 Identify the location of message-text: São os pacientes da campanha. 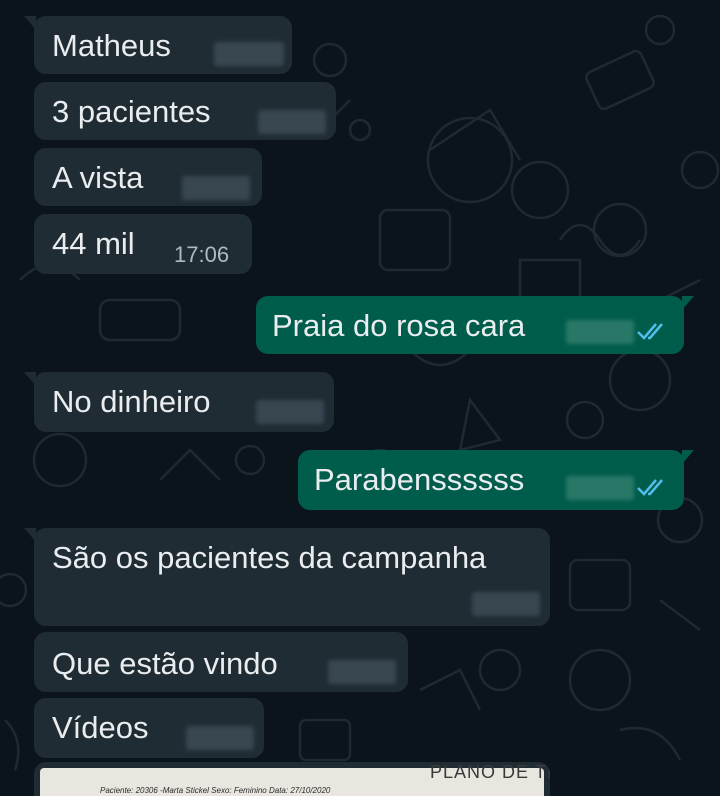
(269, 557).